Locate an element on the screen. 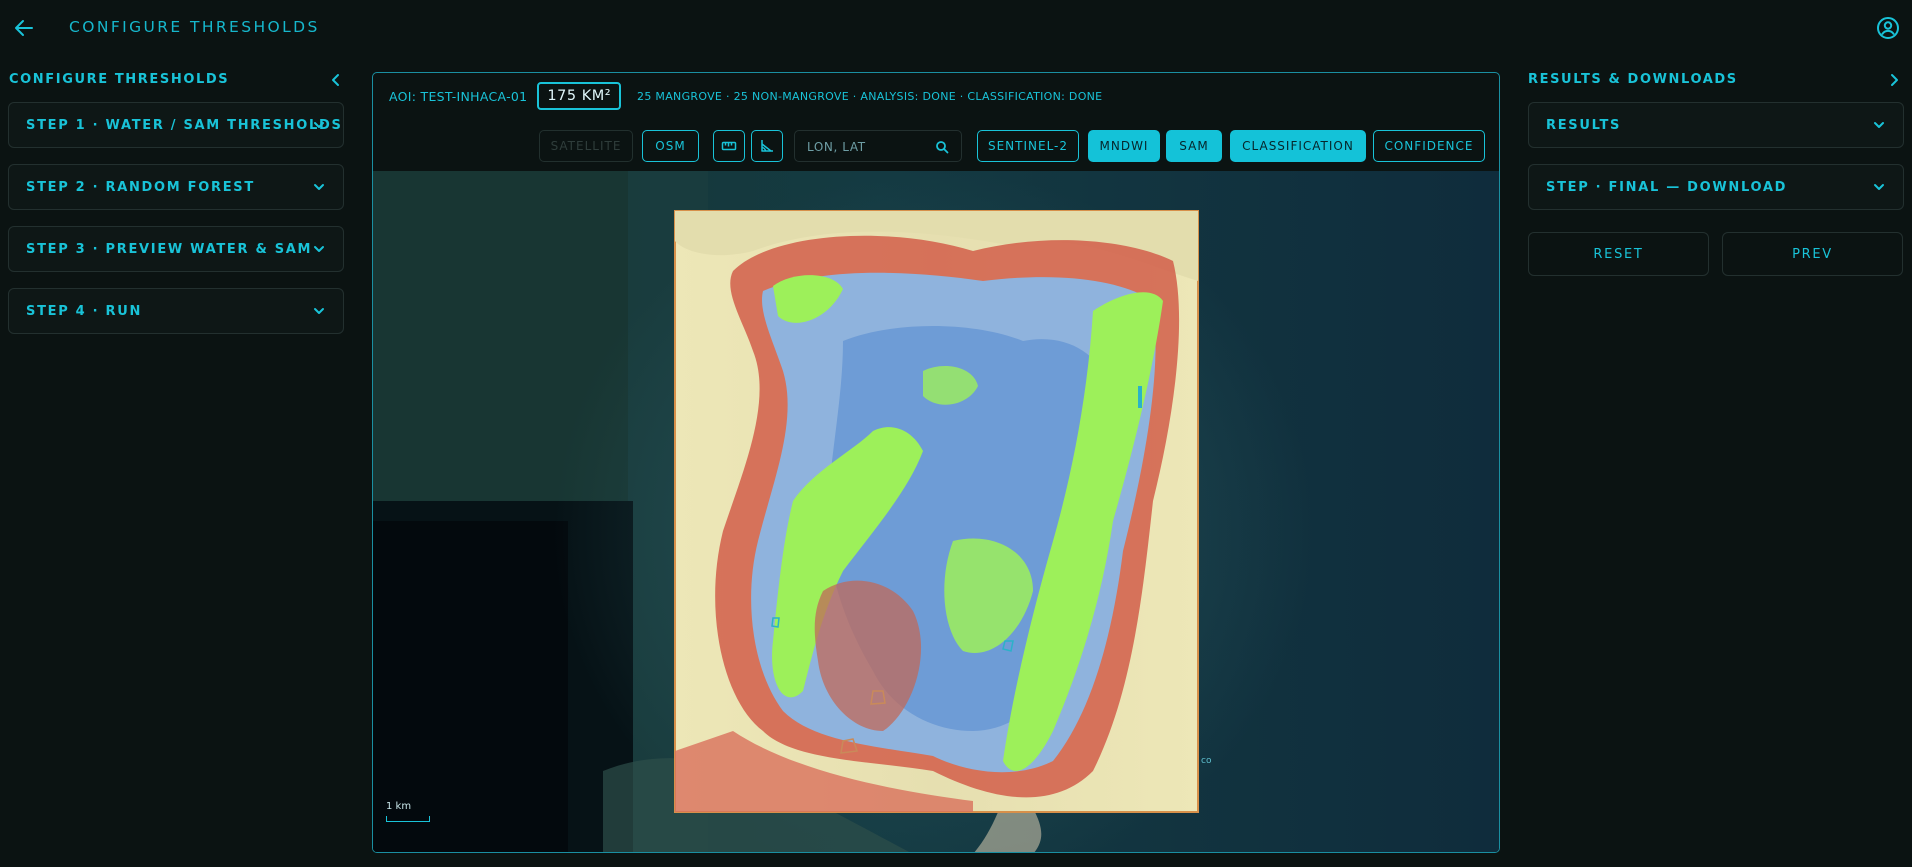 Image resolution: width=1912 pixels, height=867 pixels. results-accordion: RESULTS is located at coordinates (1716, 125).